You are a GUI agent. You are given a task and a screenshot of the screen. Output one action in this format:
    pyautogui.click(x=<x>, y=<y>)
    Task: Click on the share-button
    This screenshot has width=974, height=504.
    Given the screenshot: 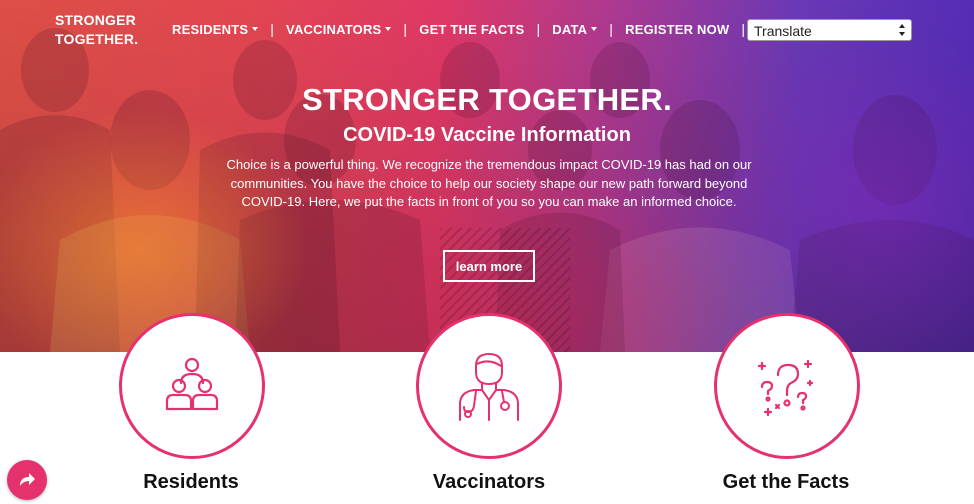 What is the action you would take?
    pyautogui.click(x=27, y=480)
    